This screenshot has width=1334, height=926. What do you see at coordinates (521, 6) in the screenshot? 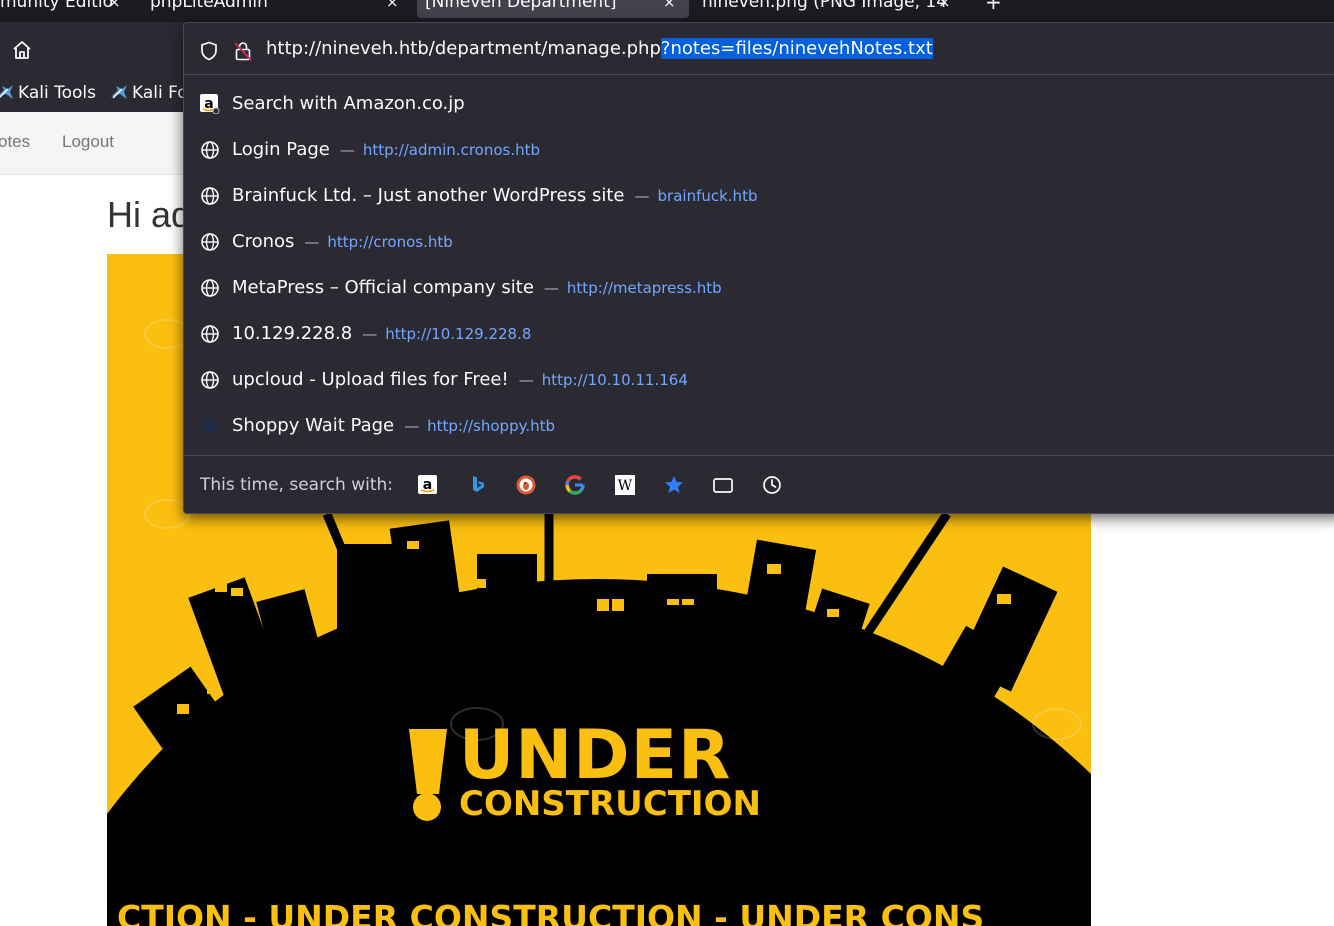
I see `tab-label: [Nineveh Department]` at bounding box center [521, 6].